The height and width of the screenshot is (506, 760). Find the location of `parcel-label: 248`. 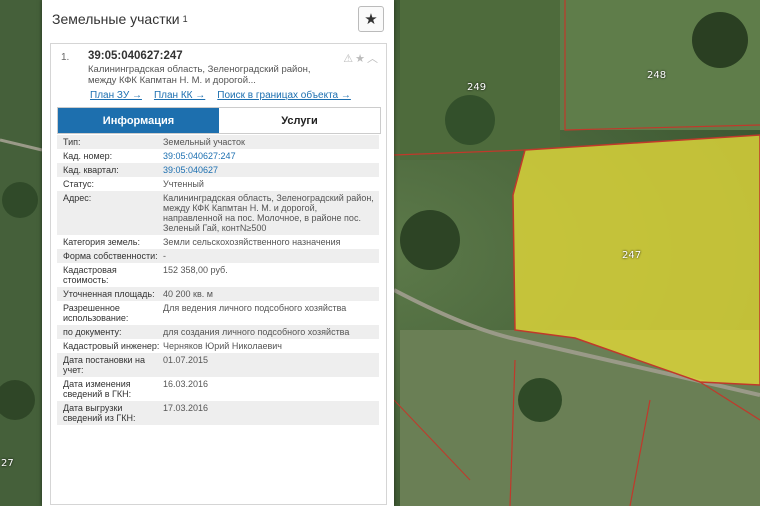

parcel-label: 248 is located at coordinates (657, 75).